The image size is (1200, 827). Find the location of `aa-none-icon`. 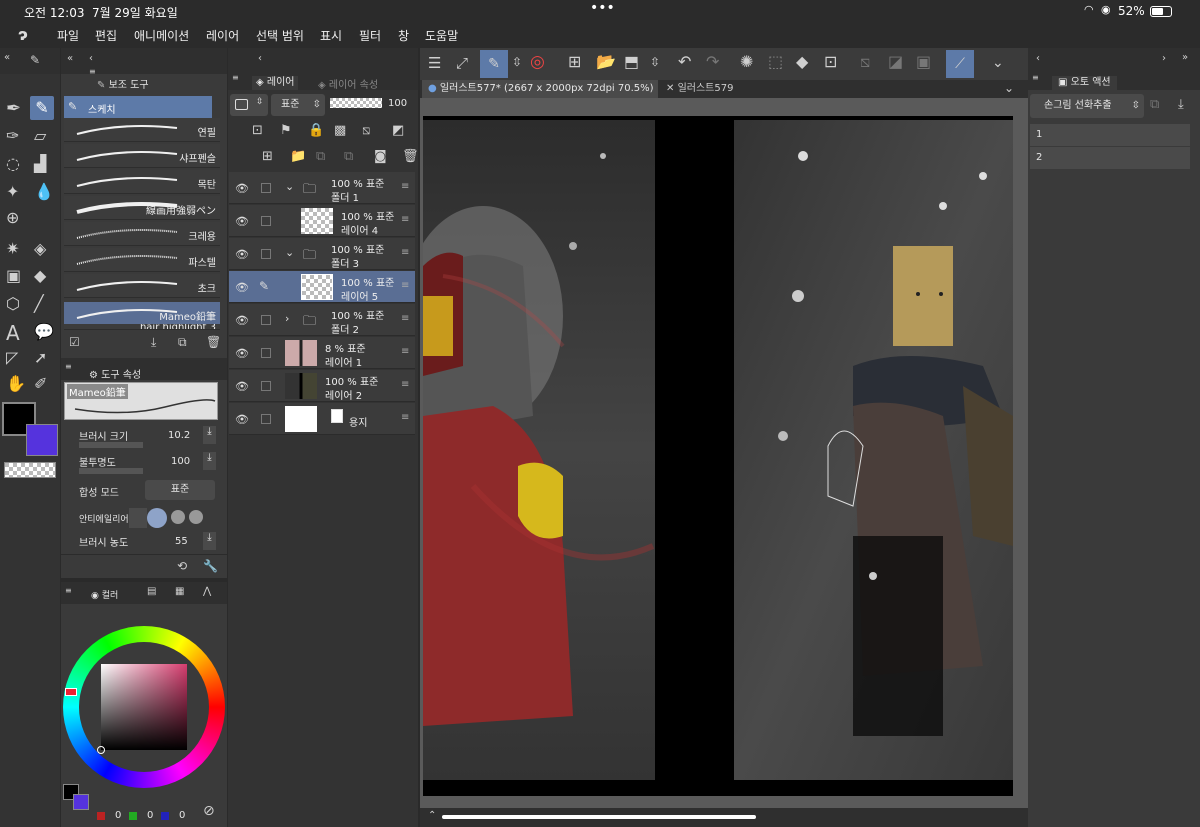

aa-none-icon is located at coordinates (138, 518).